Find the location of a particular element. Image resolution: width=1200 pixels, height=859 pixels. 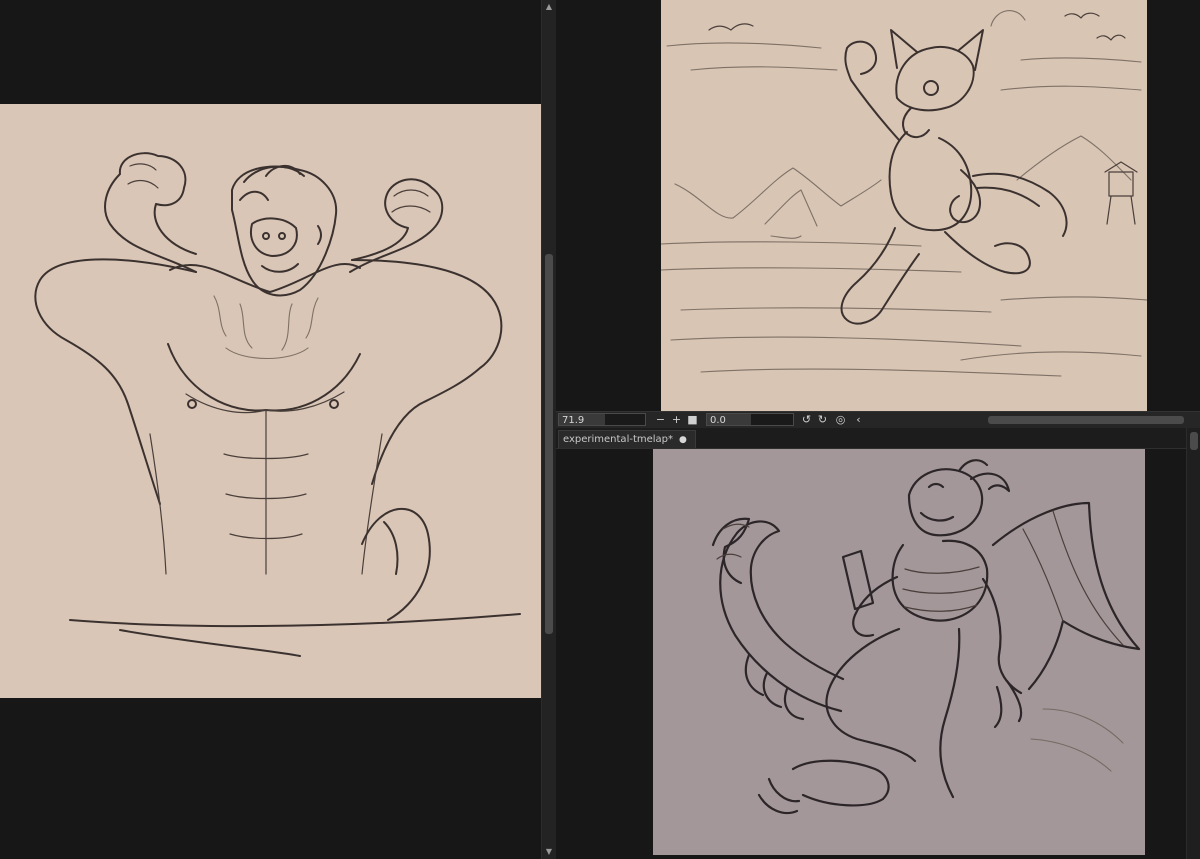

right-pane-scrollbar is located at coordinates (1193, 643).